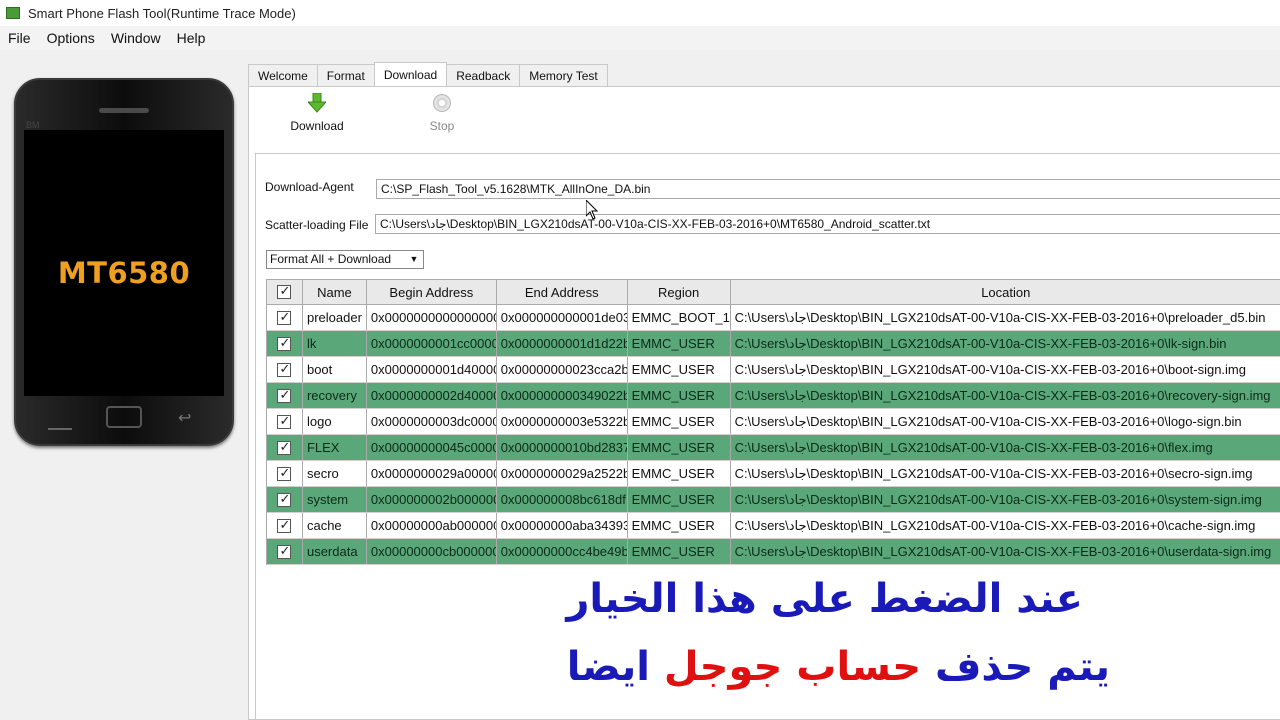 The height and width of the screenshot is (720, 1280). I want to click on cell-name: boot, so click(335, 369).